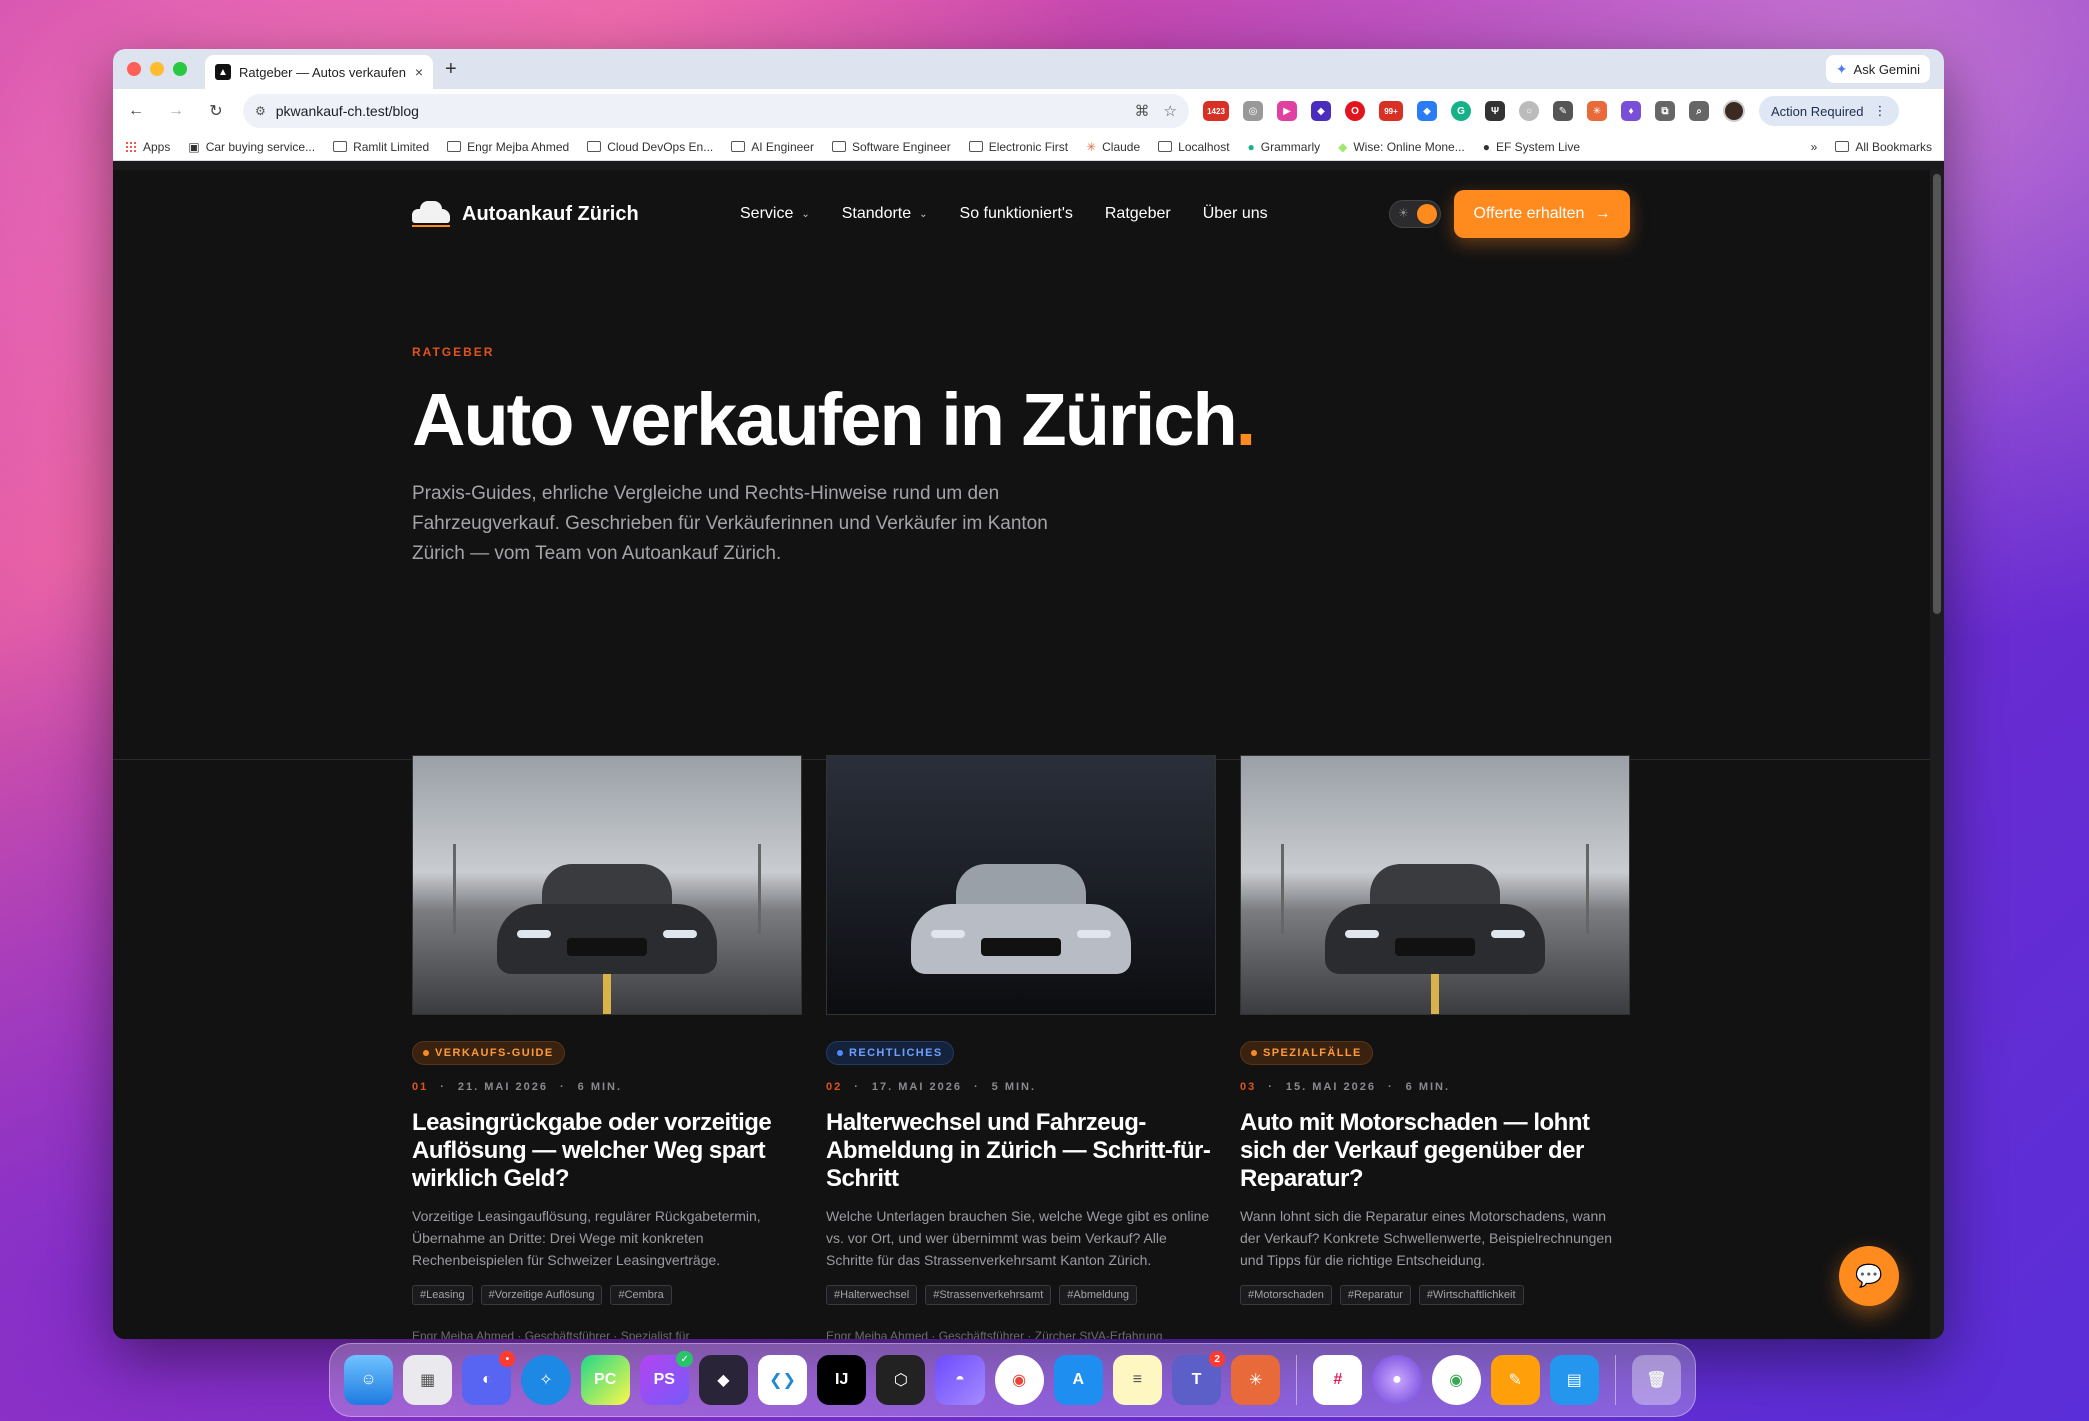 The width and height of the screenshot is (2089, 1421). Describe the element at coordinates (1937, 394) in the screenshot. I see `scroll-thumb` at that location.